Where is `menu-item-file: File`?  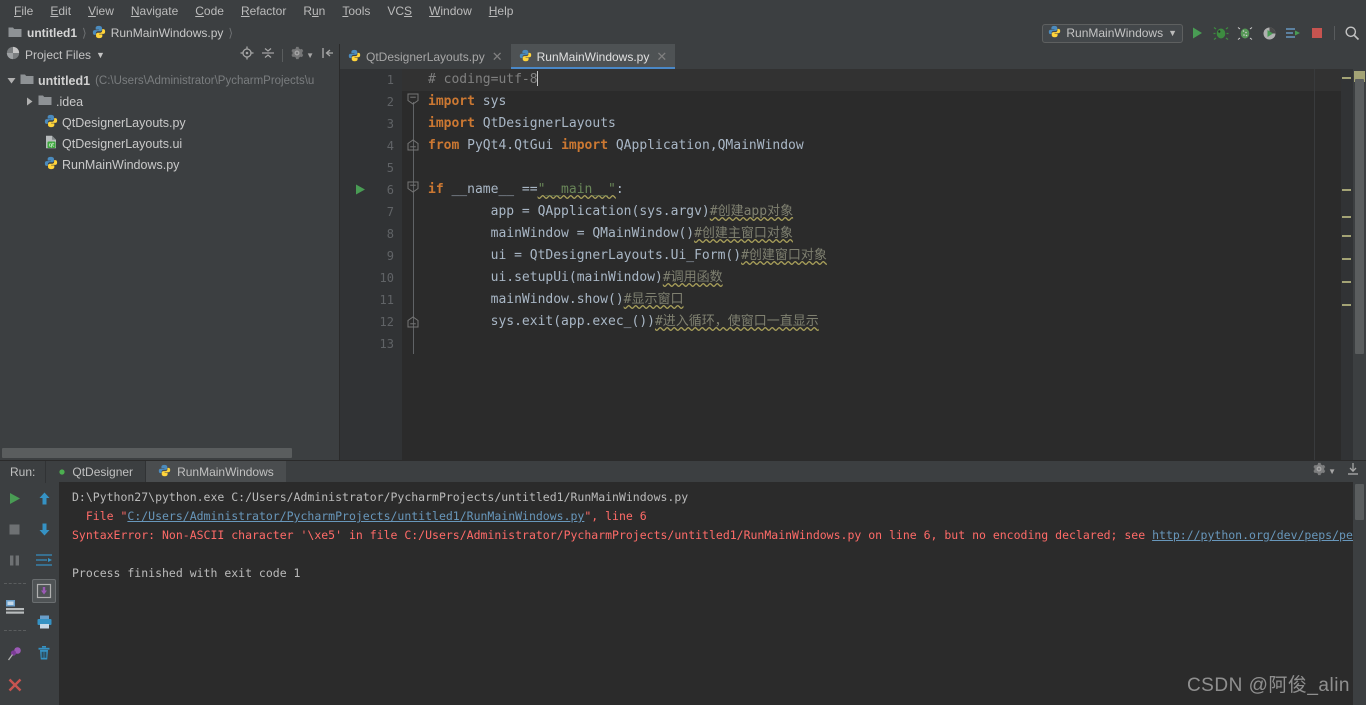
menu-item-file: File is located at coordinates (23, 11).